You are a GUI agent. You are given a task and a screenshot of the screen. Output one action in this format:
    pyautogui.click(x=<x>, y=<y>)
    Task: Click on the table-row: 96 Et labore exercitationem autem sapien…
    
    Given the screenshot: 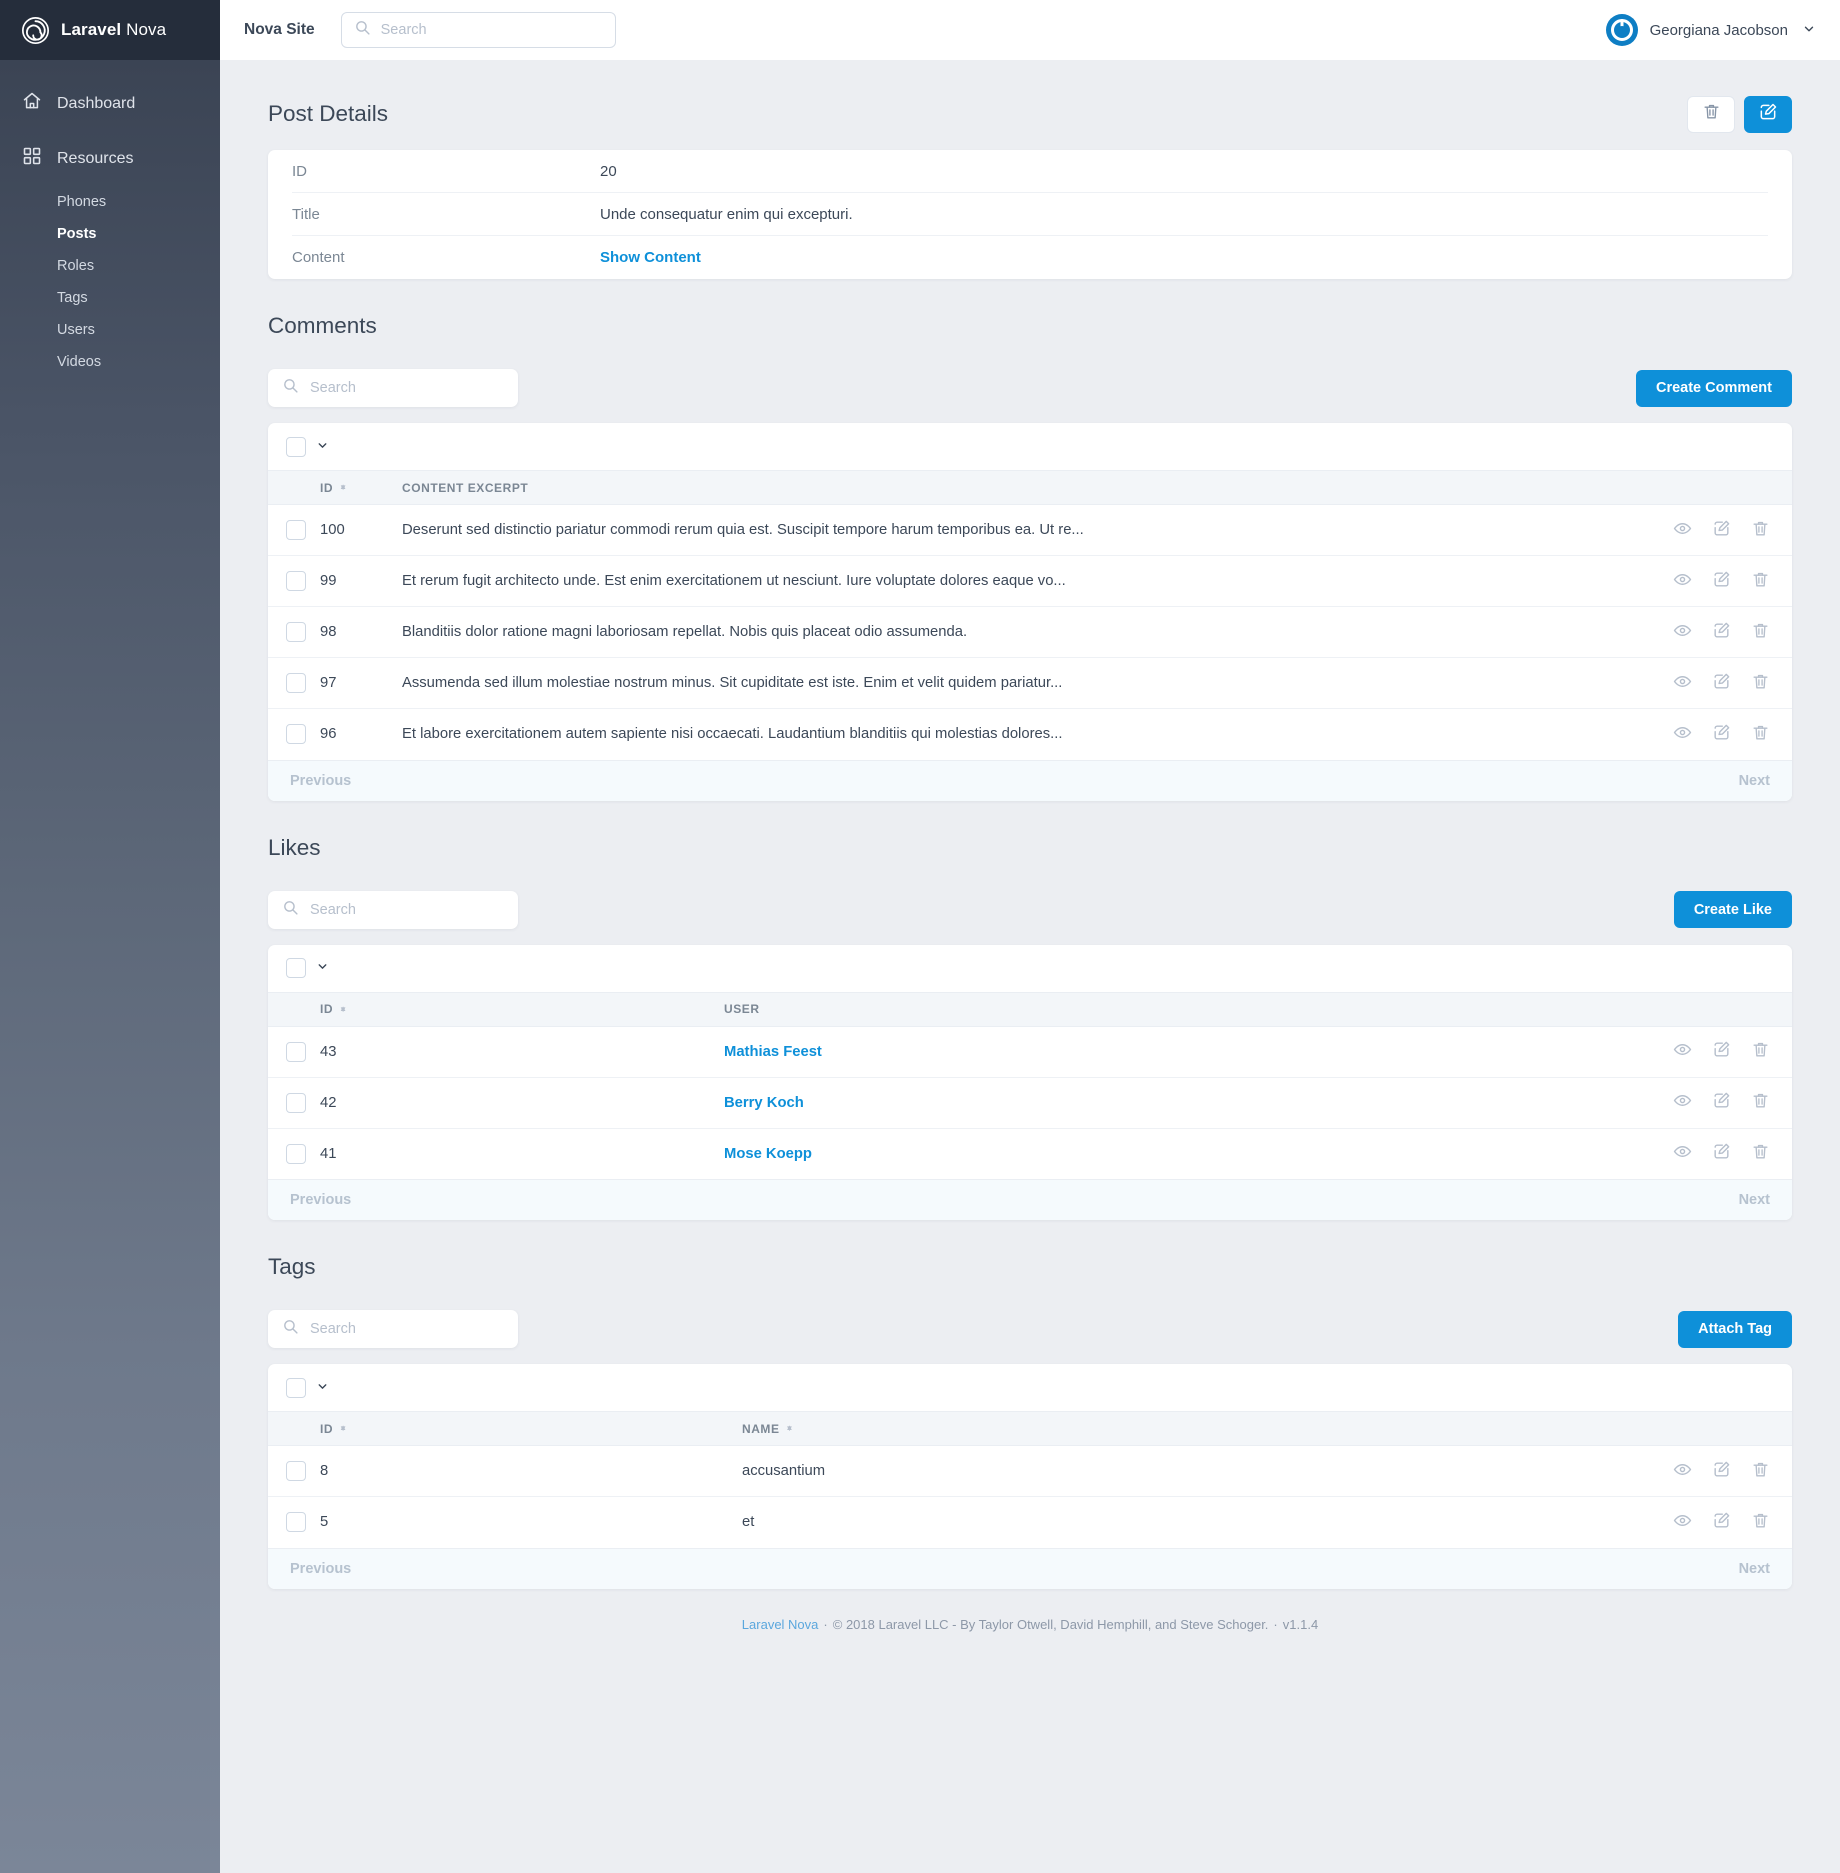 What is the action you would take?
    pyautogui.click(x=1030, y=734)
    